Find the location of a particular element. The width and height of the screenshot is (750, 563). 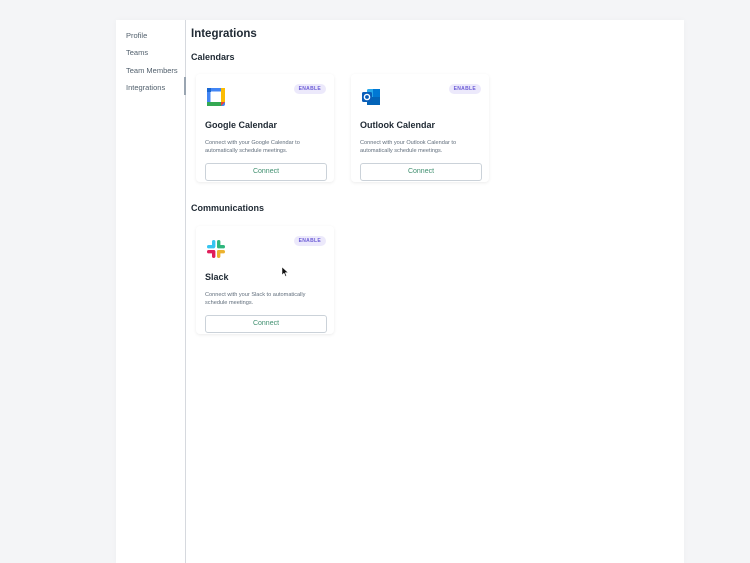

sidebar: Profile Teams Team Members Integrations is located at coordinates (151, 291).